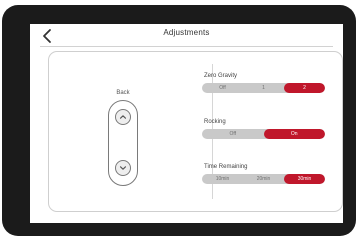  What do you see at coordinates (304, 179) in the screenshot?
I see `time-remaining-option-30min: 30min` at bounding box center [304, 179].